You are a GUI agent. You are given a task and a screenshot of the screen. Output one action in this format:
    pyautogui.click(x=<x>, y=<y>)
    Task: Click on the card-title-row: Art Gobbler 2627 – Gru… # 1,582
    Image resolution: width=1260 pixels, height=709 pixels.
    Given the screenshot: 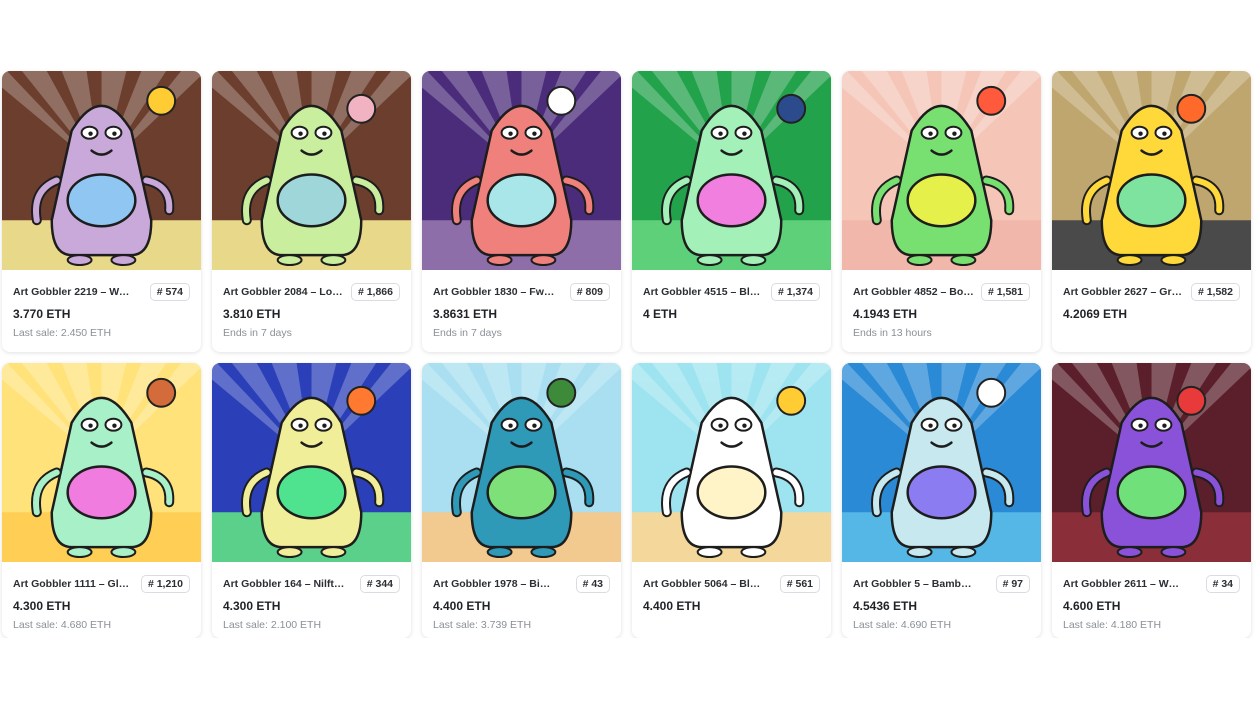 What is the action you would take?
    pyautogui.click(x=1151, y=292)
    